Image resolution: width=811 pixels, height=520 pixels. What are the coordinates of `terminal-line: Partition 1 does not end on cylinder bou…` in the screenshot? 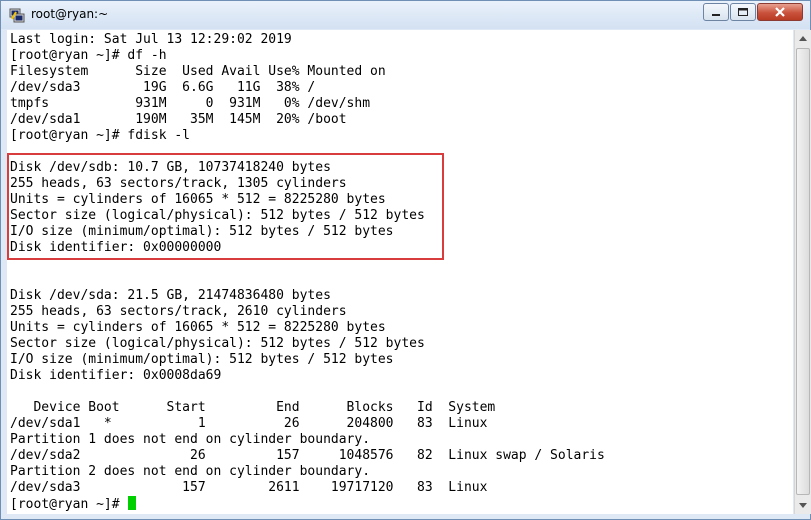 It's located at (190, 439).